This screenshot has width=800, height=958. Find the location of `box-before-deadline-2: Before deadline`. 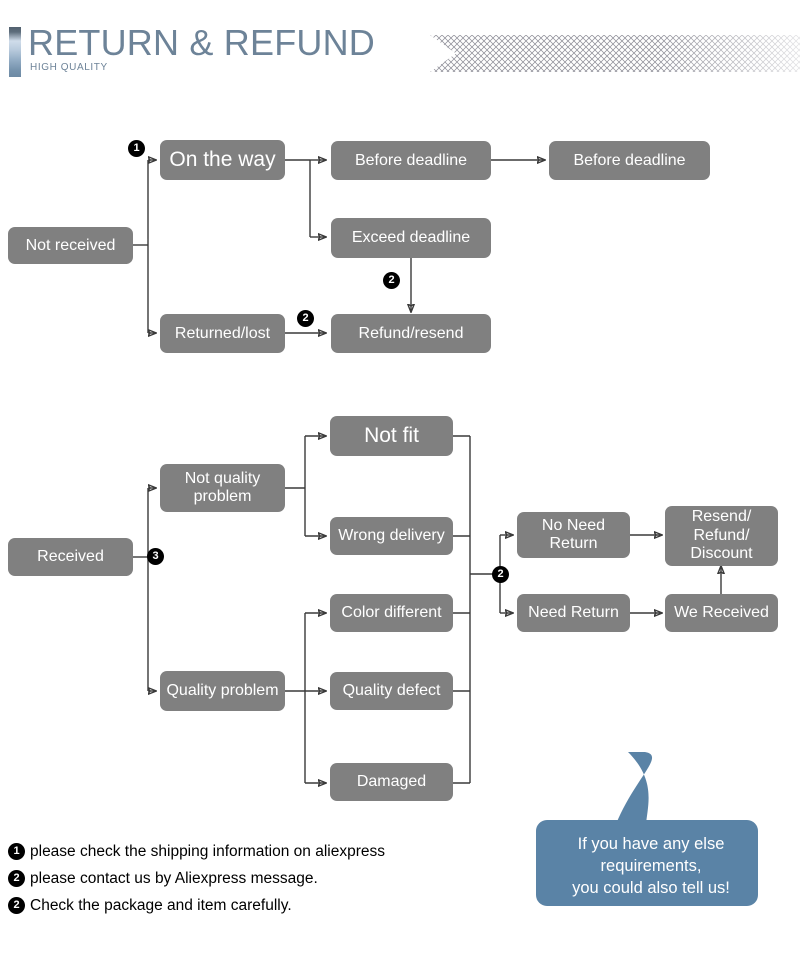

box-before-deadline-2: Before deadline is located at coordinates (629, 160).